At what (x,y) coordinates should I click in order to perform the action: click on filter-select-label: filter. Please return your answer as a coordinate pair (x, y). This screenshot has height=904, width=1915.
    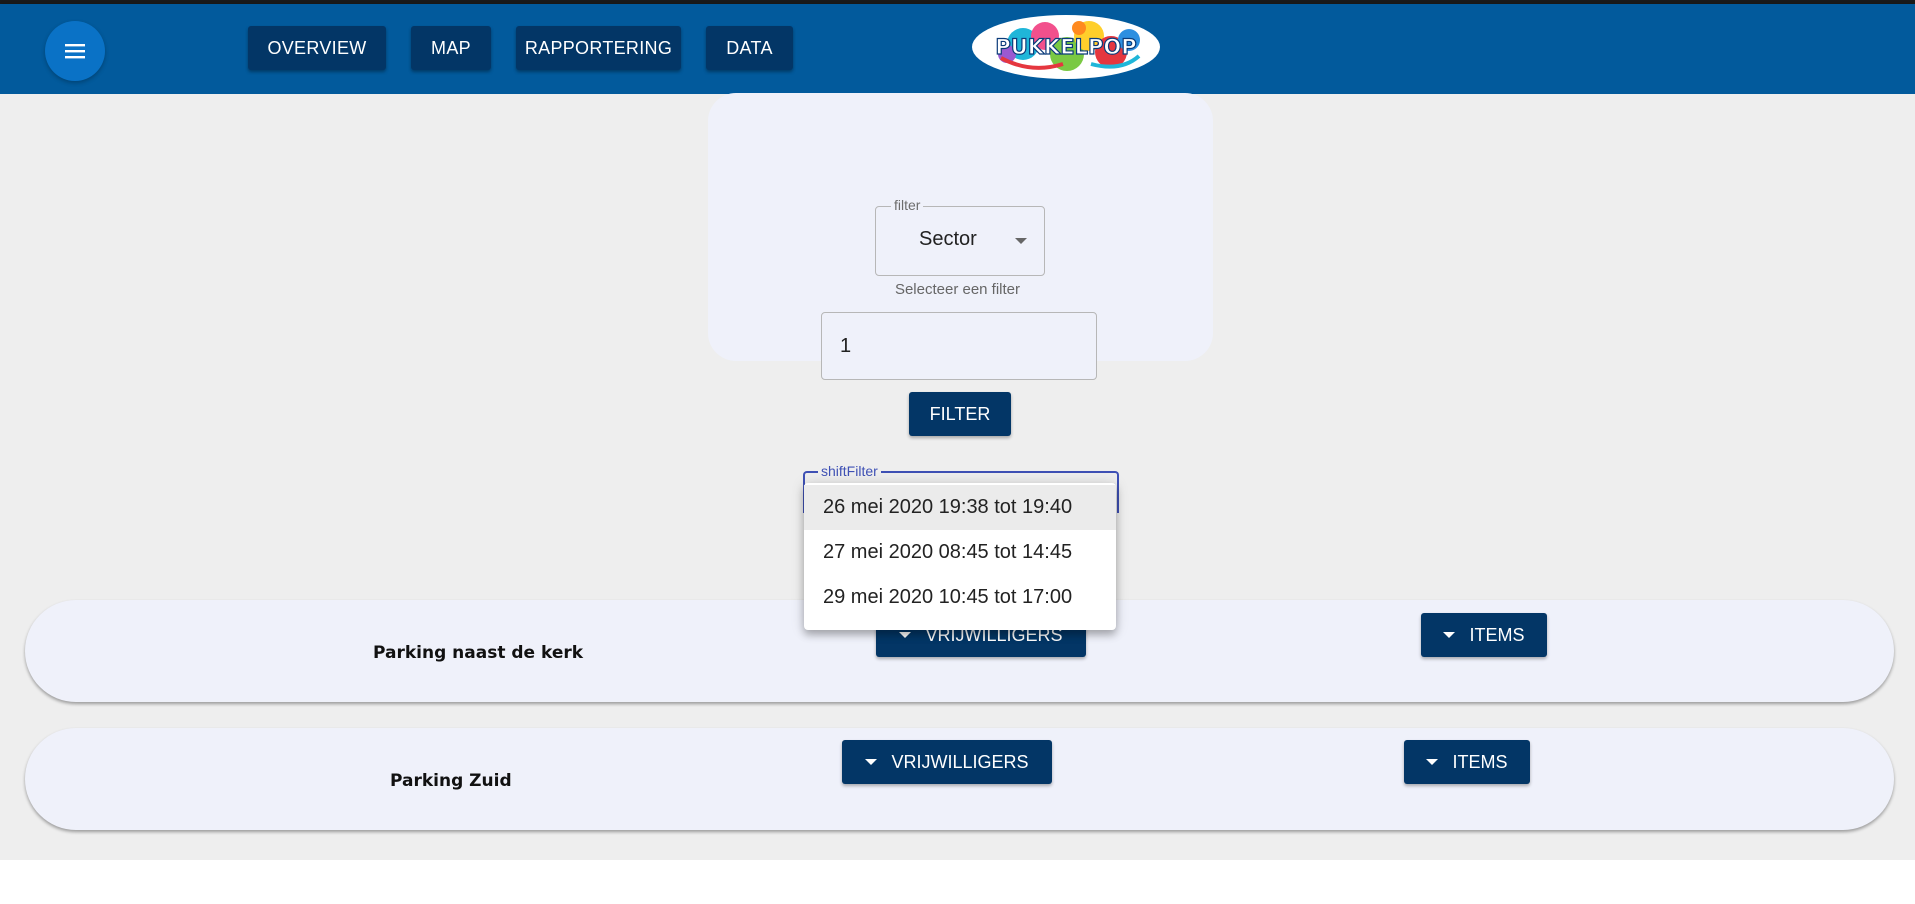
    Looking at the image, I should click on (907, 205).